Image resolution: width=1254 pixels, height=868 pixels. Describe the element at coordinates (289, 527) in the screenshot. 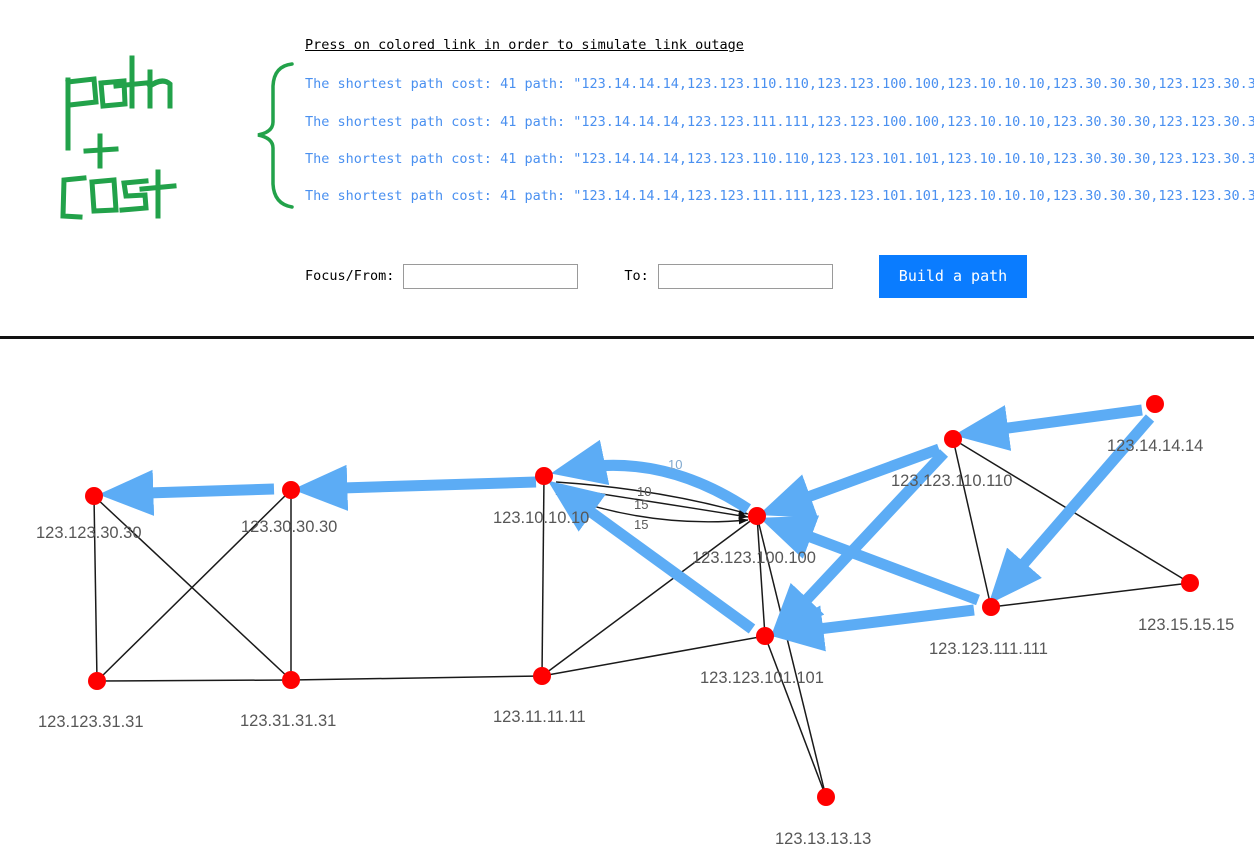

I see `node-label: 123.30.30.30` at that location.